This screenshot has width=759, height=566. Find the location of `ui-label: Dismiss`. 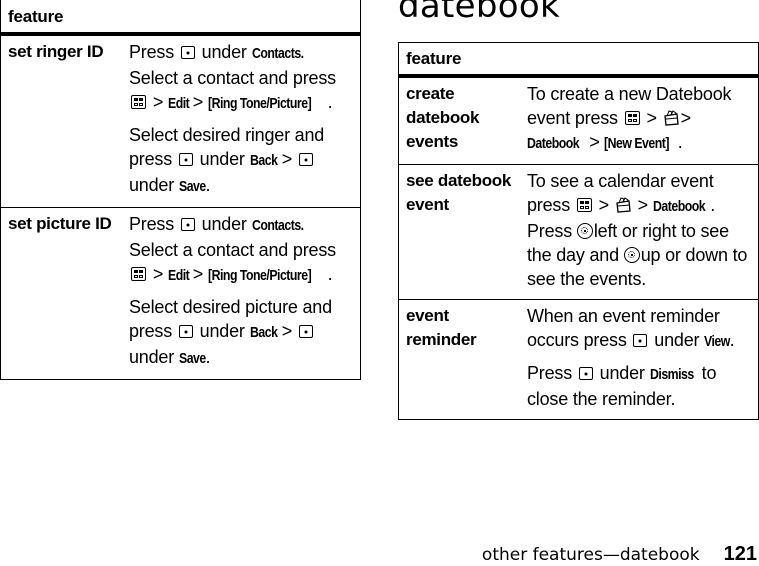

ui-label: Dismiss is located at coordinates (671, 374).